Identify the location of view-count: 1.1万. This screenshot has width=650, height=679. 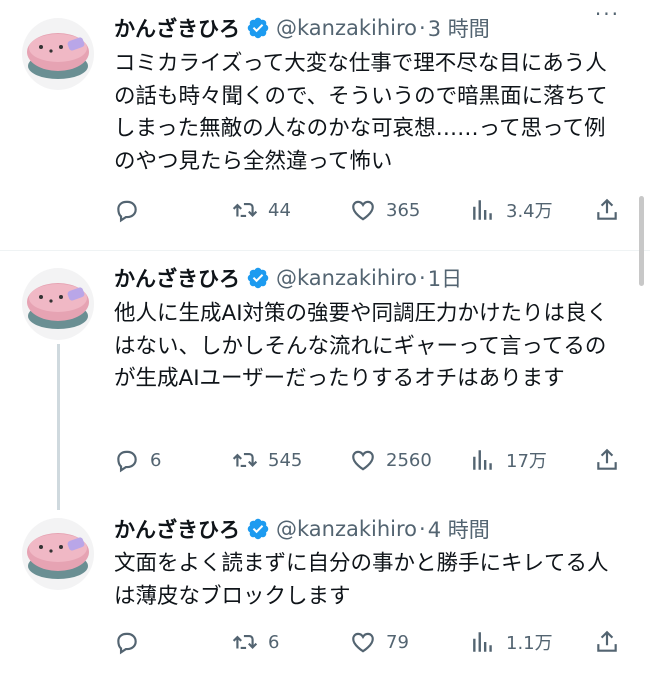
(529, 643).